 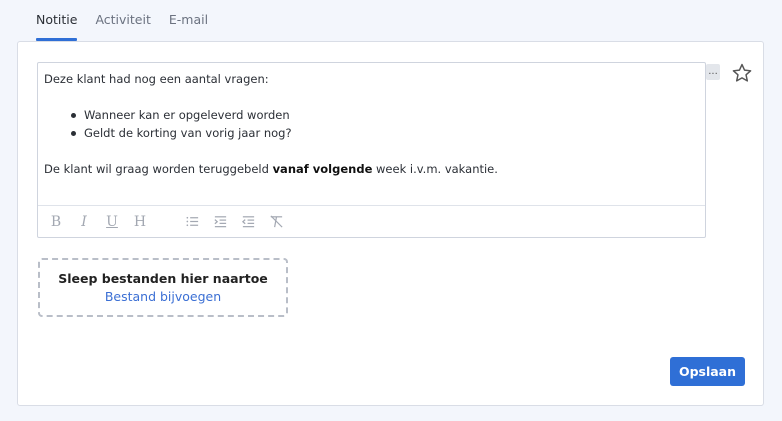 I want to click on tab-bar: Notitie Activiteit E-mail, so click(x=122, y=20).